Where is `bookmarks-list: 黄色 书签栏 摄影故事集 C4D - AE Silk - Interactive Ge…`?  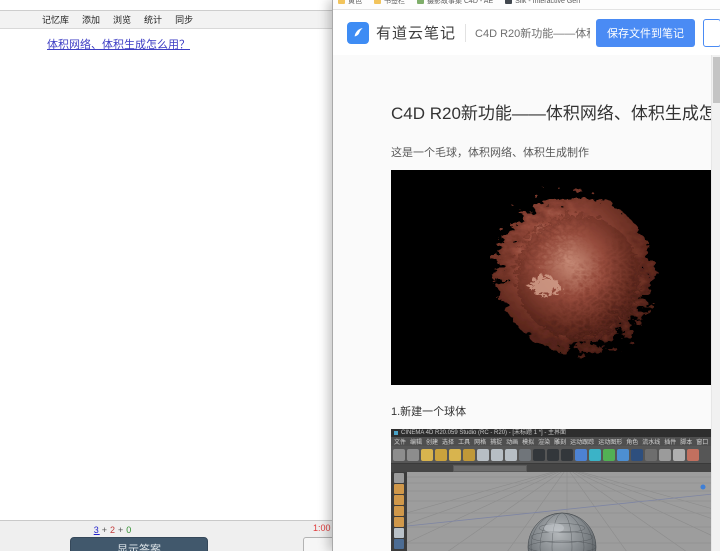
bookmarks-list: 黄色 书签栏 摄影故事集 C4D - AE Silk - Interactive Ge… is located at coordinates (526, 3).